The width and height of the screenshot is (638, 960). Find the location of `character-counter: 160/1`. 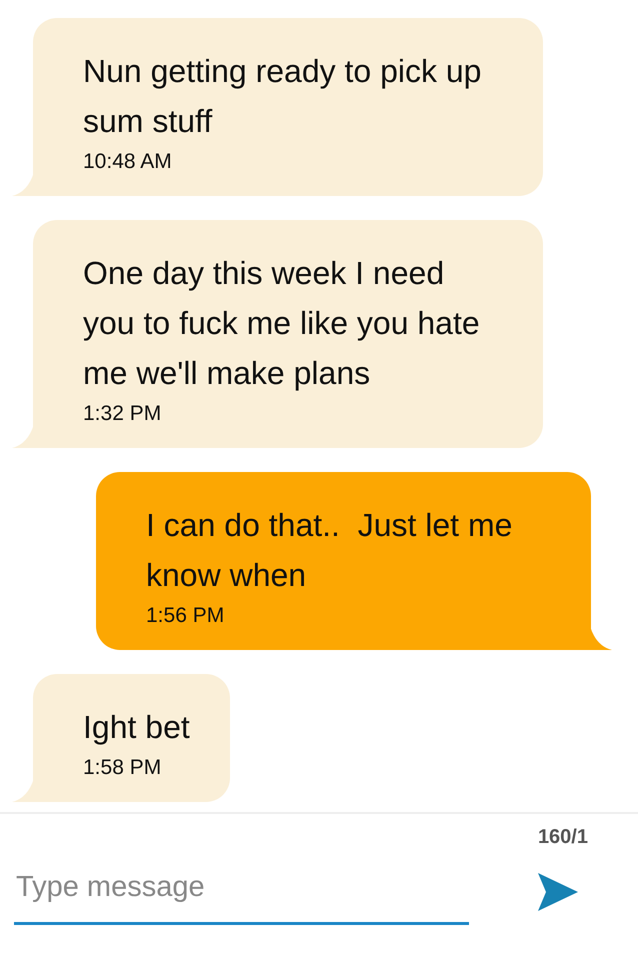

character-counter: 160/1 is located at coordinates (562, 837).